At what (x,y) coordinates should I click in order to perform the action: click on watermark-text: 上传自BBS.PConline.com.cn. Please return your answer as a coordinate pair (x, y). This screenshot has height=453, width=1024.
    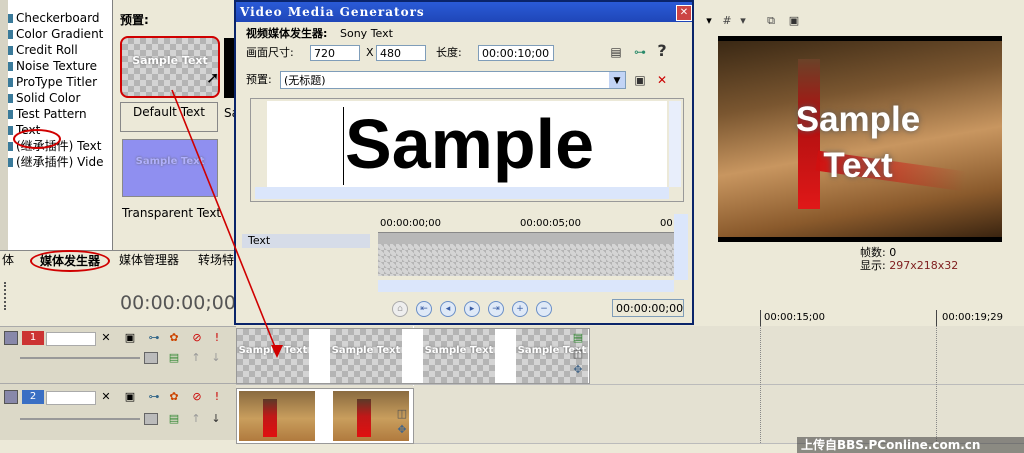
    Looking at the image, I should click on (910, 445).